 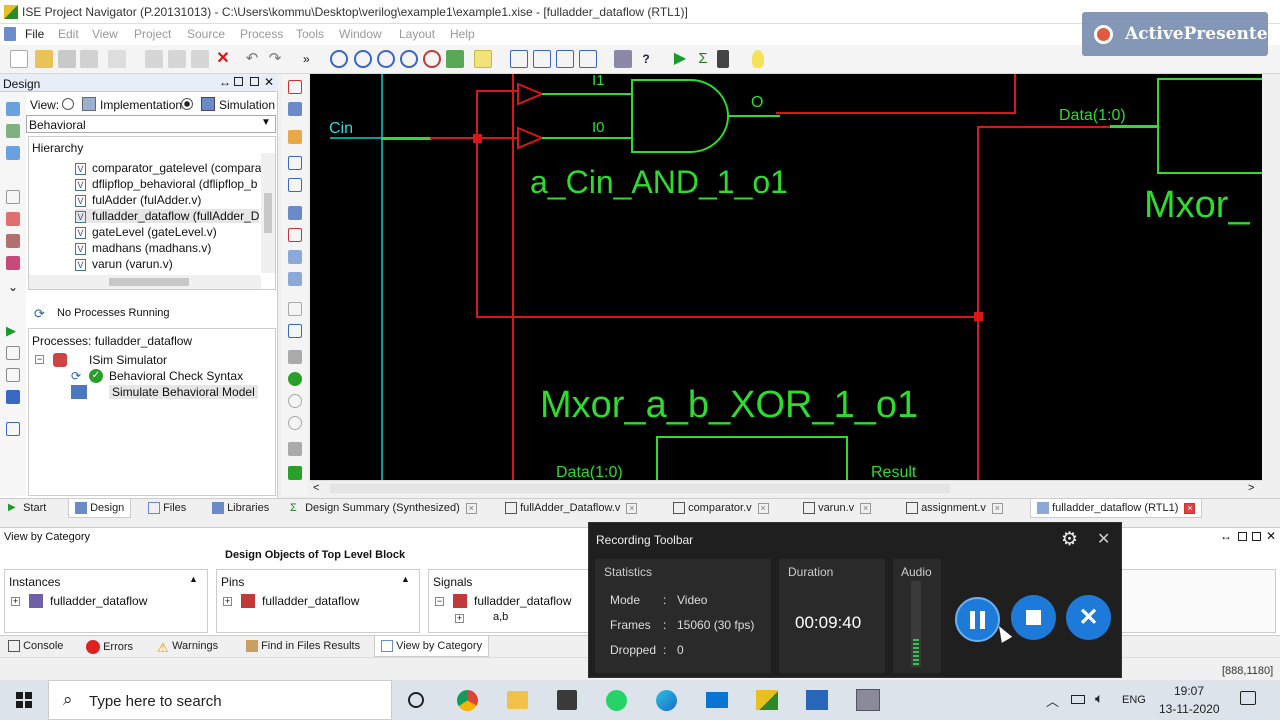 I want to click on collapse-icon: −, so click(x=439, y=601).